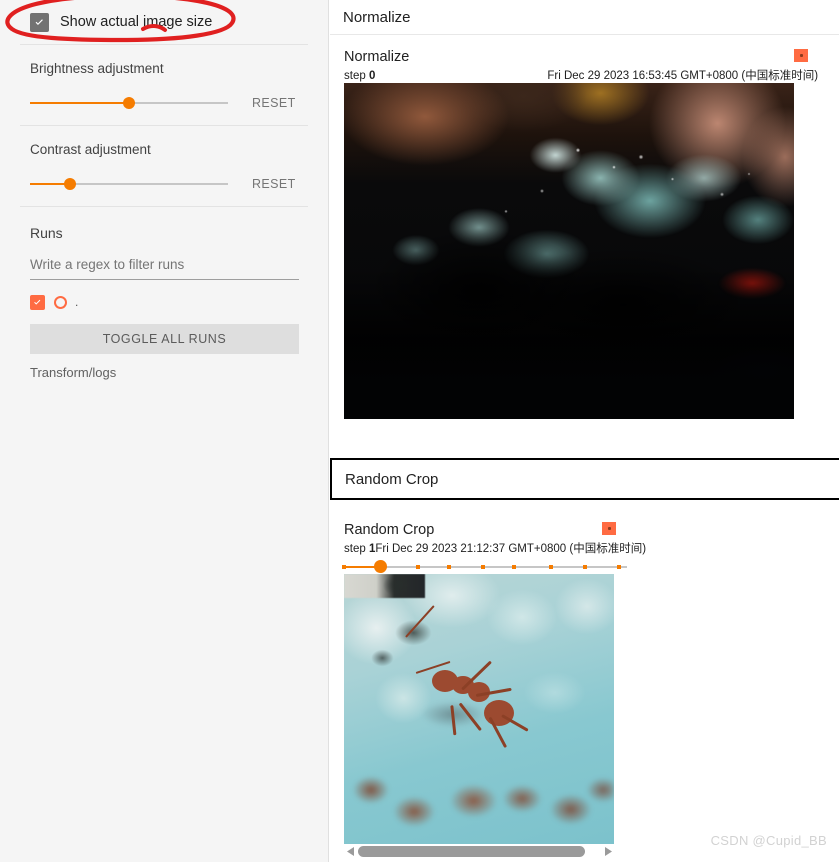 The width and height of the screenshot is (839, 862). I want to click on random-crop-title: Random Crop, so click(389, 530).